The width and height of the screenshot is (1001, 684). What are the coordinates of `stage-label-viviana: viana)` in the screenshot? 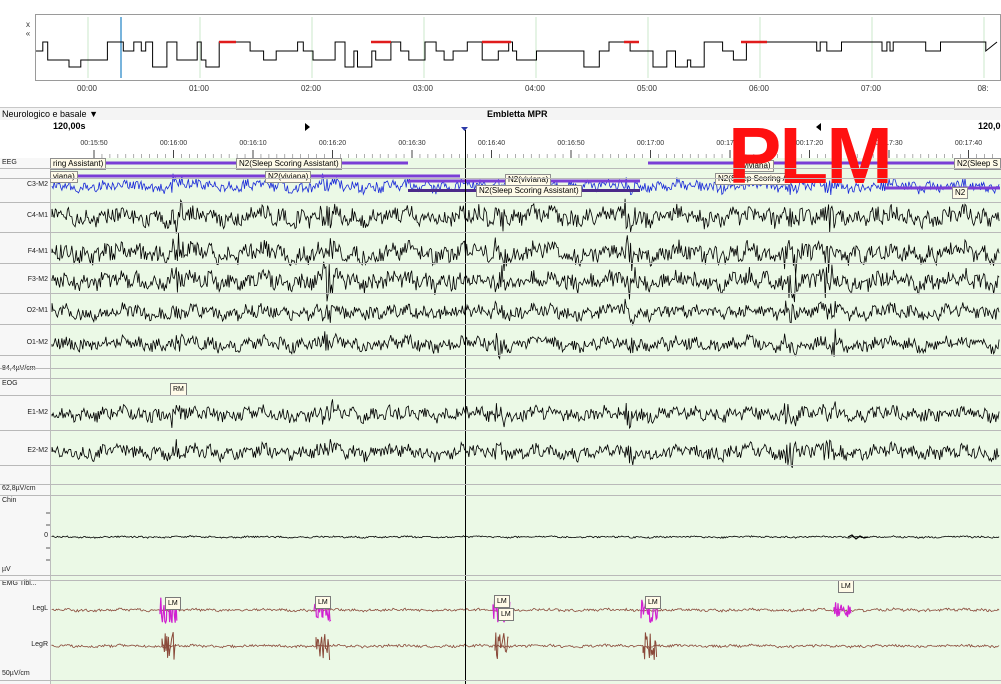 It's located at (64, 177).